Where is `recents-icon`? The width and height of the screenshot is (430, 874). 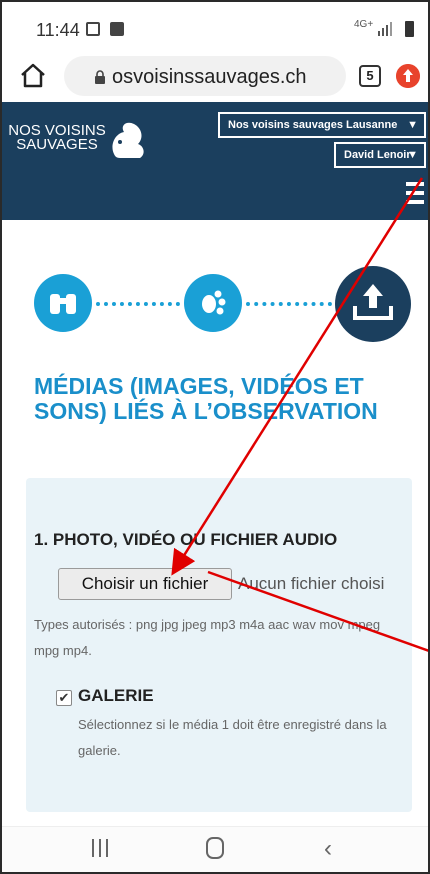
recents-icon is located at coordinates (100, 848).